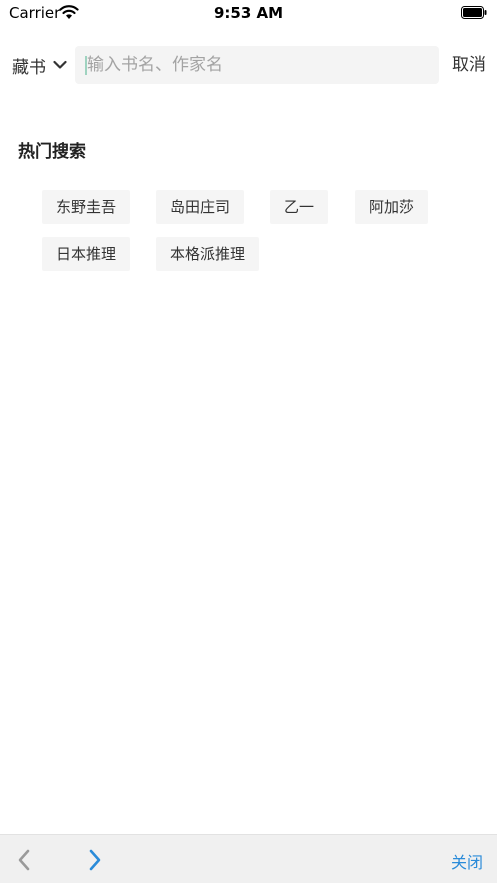 This screenshot has height=883, width=497. I want to click on status-bar: Carrier 9:53 AM, so click(248, 13).